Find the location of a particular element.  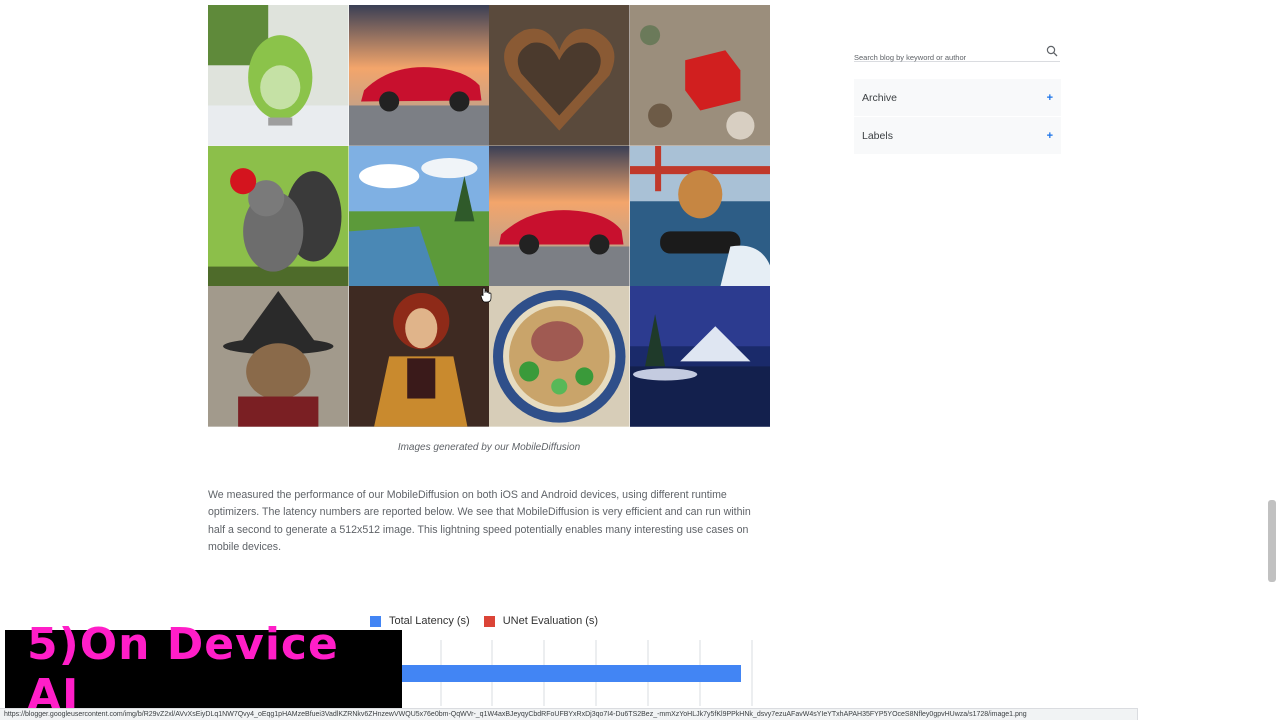

latency-chart is located at coordinates (576, 673).